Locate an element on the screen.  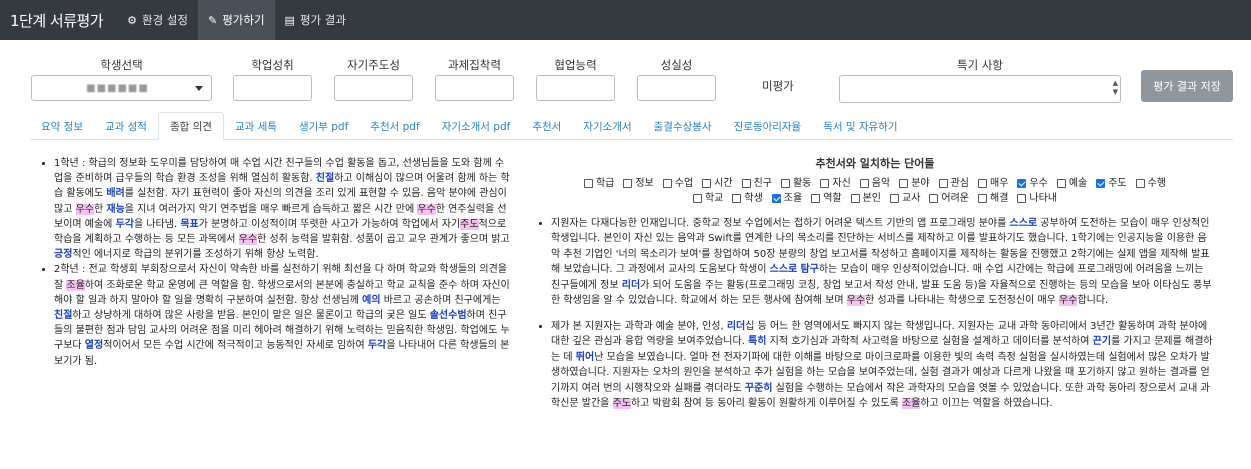
keyword-checkbox: 자신 is located at coordinates (835, 183).